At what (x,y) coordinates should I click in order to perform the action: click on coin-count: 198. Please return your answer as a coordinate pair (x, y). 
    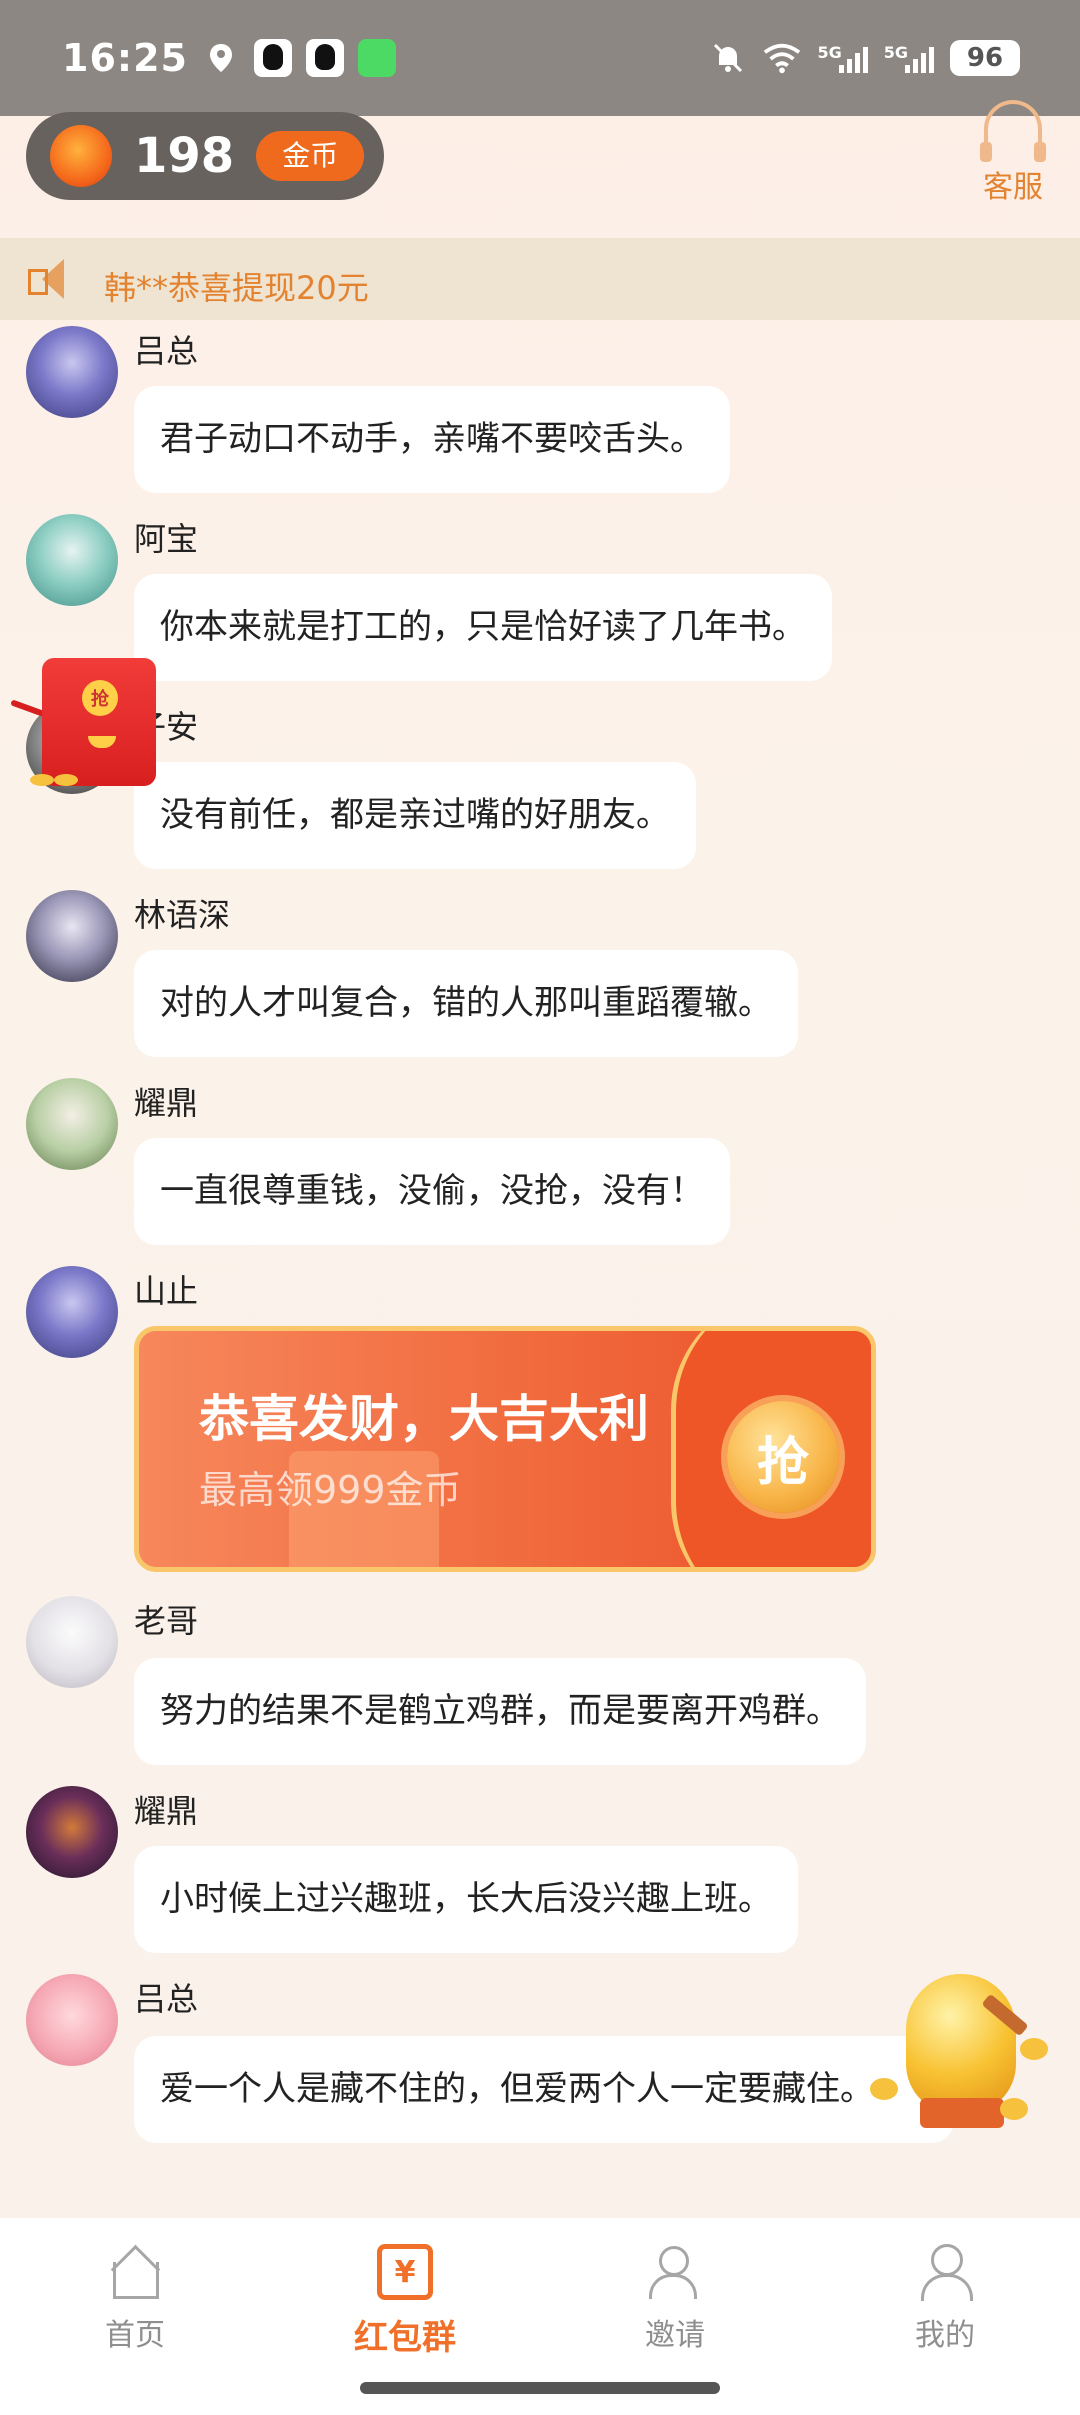
    Looking at the image, I should click on (184, 156).